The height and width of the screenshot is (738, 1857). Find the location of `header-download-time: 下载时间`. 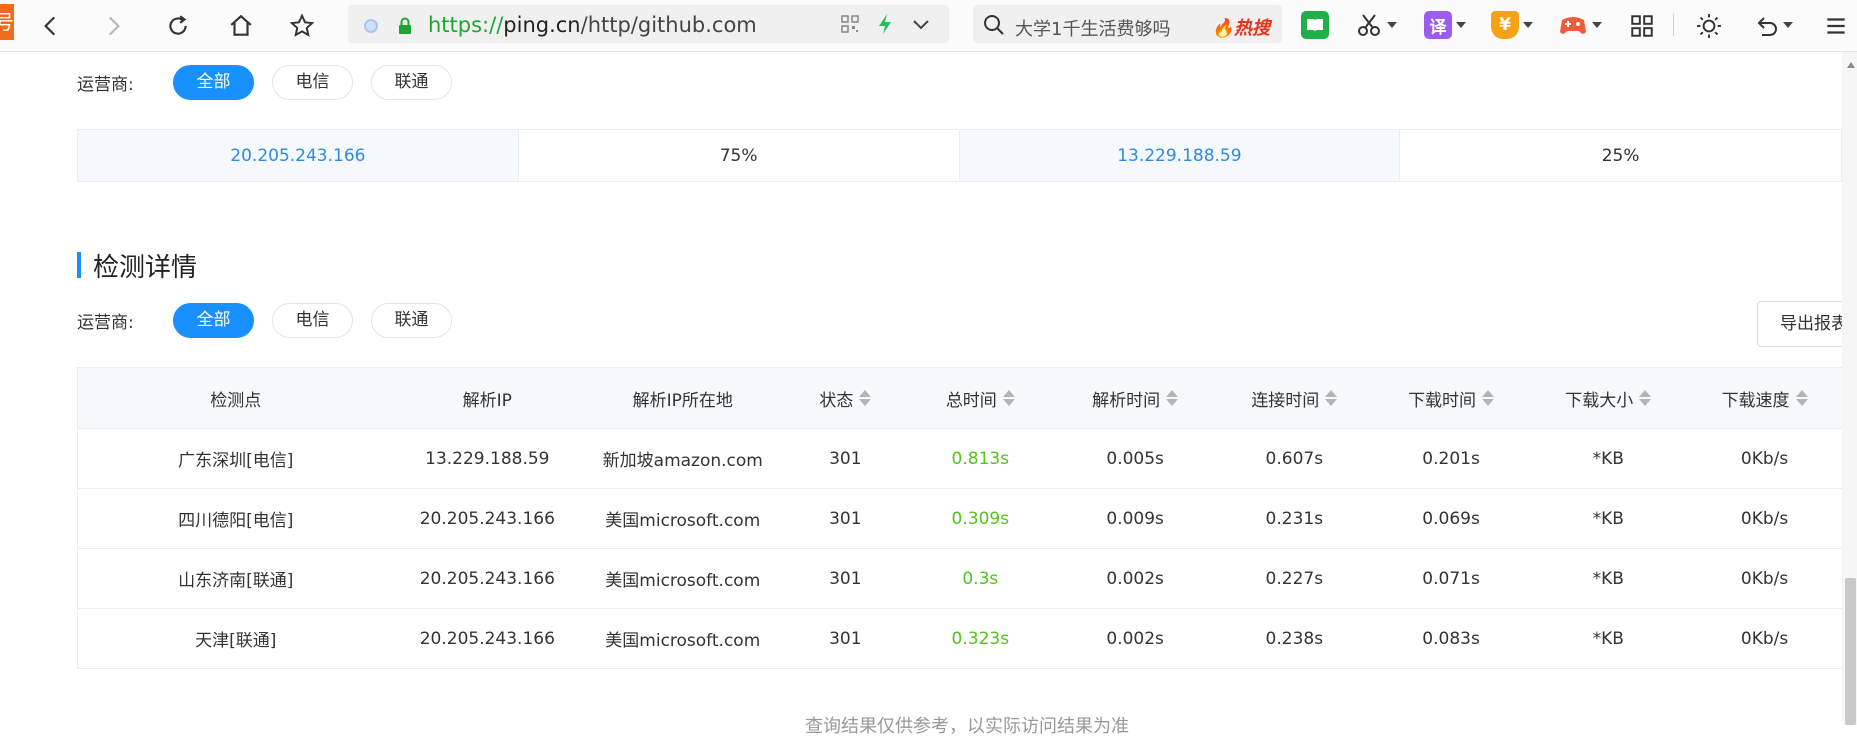

header-download-time: 下载时间 is located at coordinates (1451, 398).